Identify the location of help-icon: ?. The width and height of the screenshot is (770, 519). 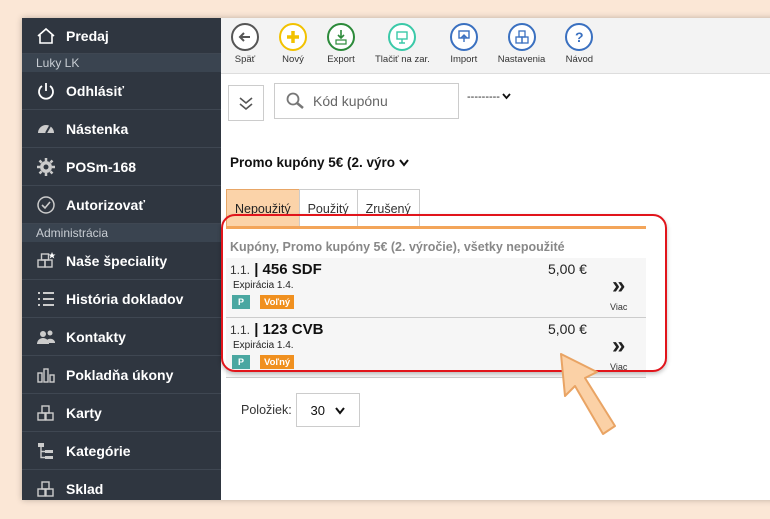
(579, 37).